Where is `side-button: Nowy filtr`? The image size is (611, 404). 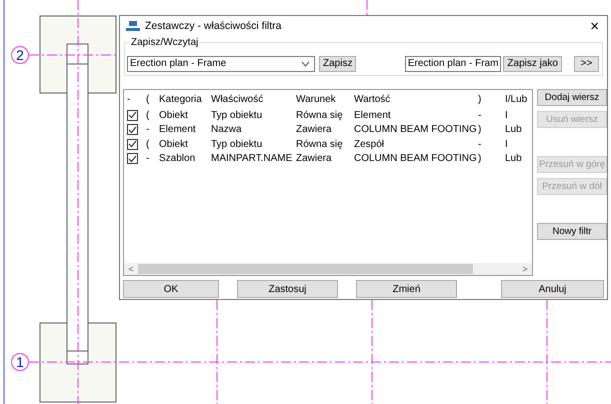 side-button: Nowy filtr is located at coordinates (572, 231).